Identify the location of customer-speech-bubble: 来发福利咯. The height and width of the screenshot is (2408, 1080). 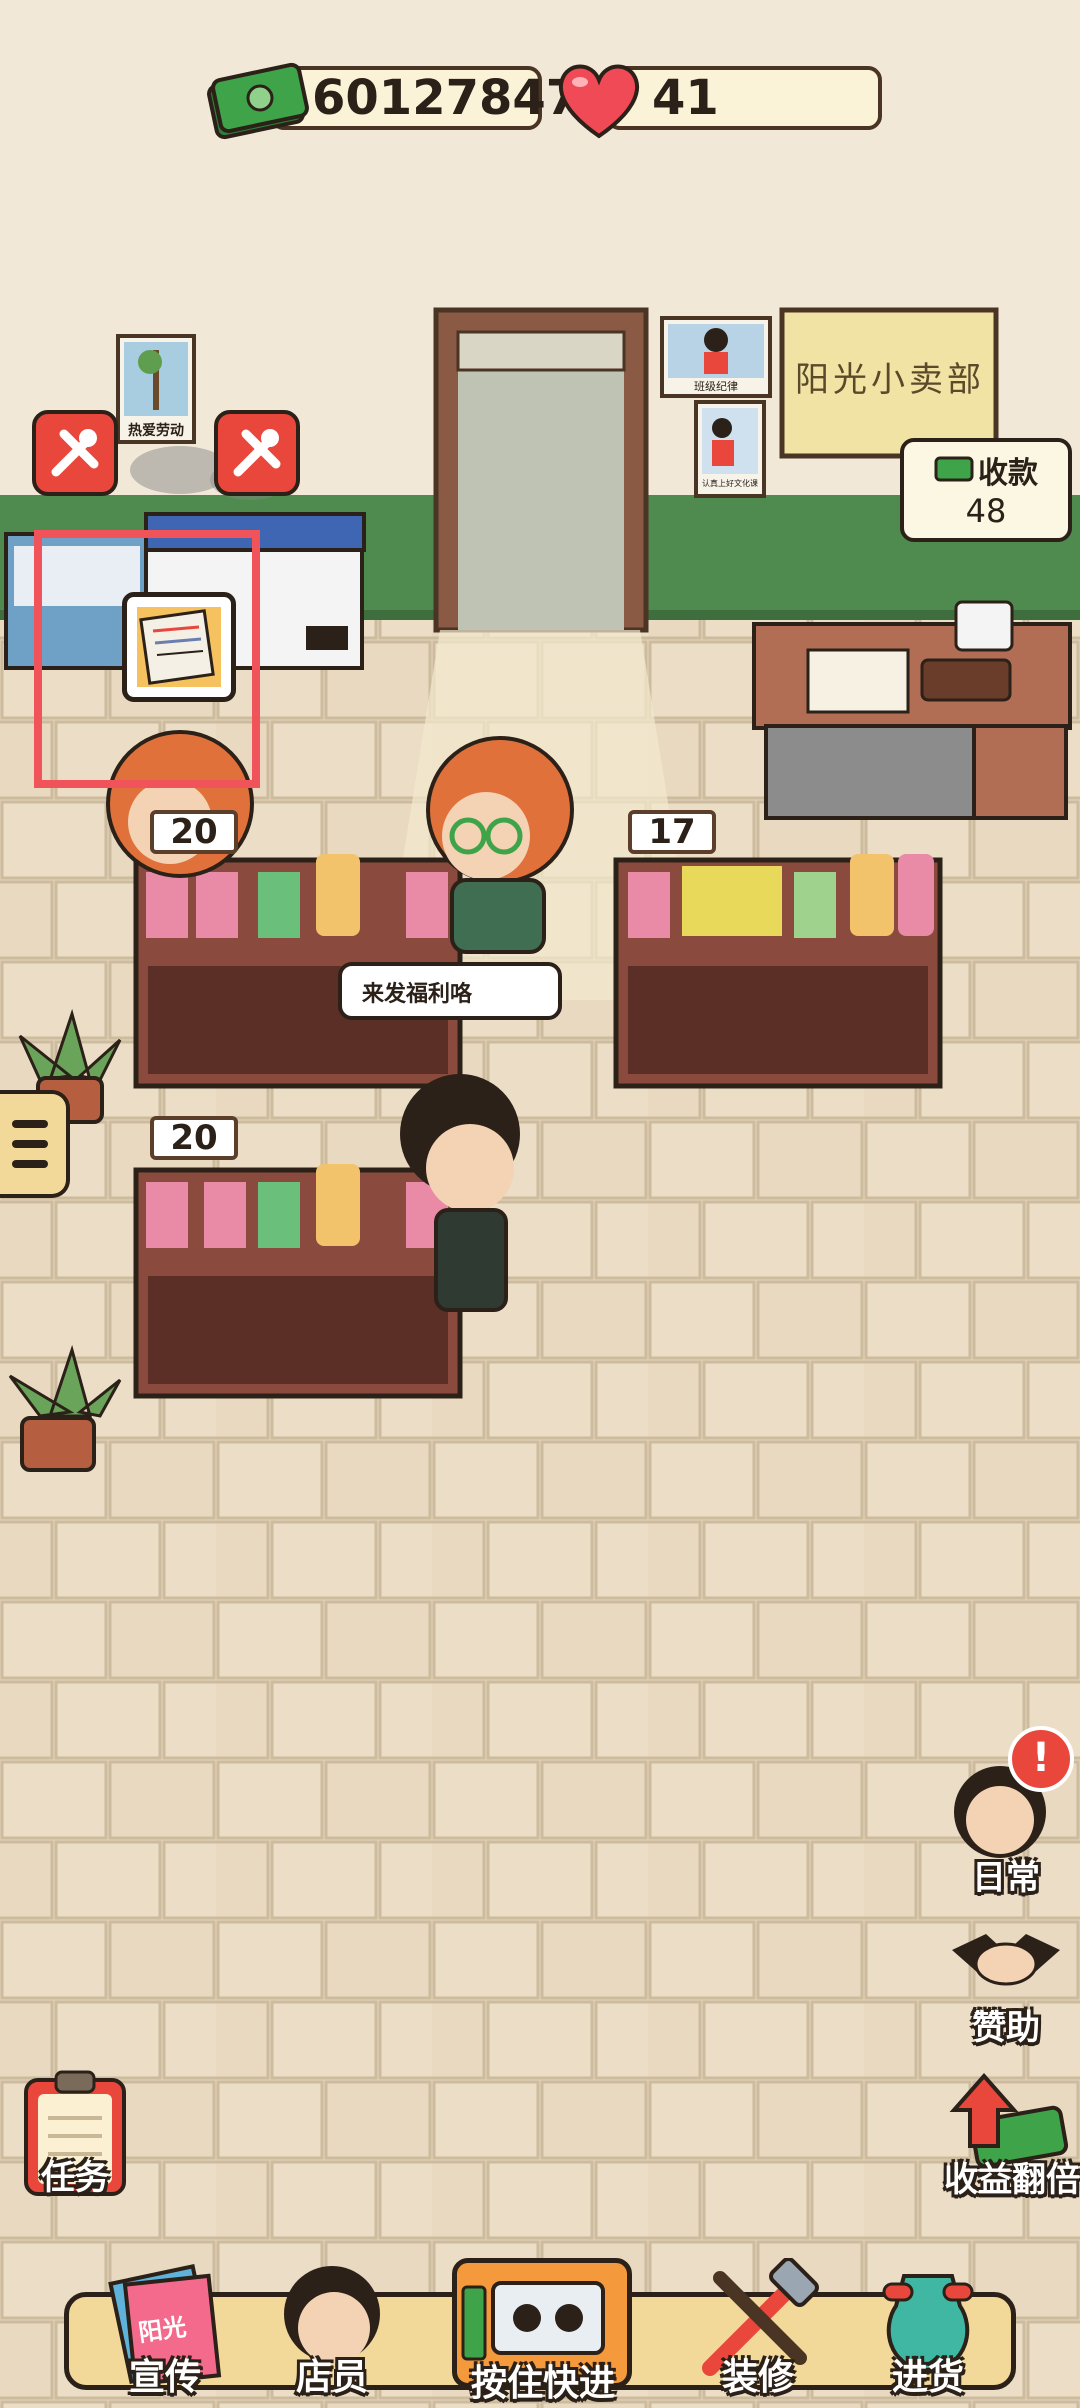
(450, 991).